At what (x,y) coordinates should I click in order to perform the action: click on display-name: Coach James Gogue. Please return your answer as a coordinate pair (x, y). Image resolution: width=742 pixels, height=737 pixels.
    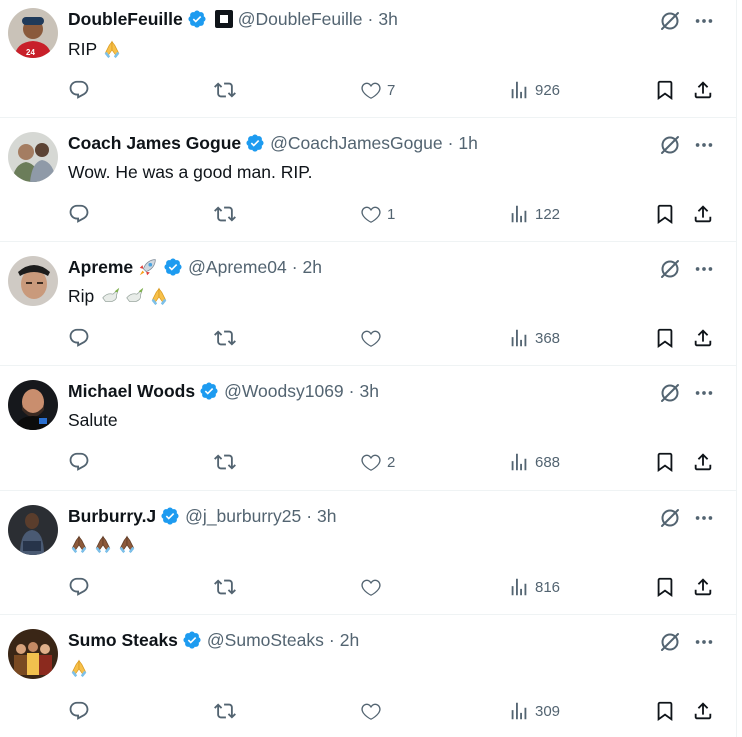
    Looking at the image, I should click on (154, 143).